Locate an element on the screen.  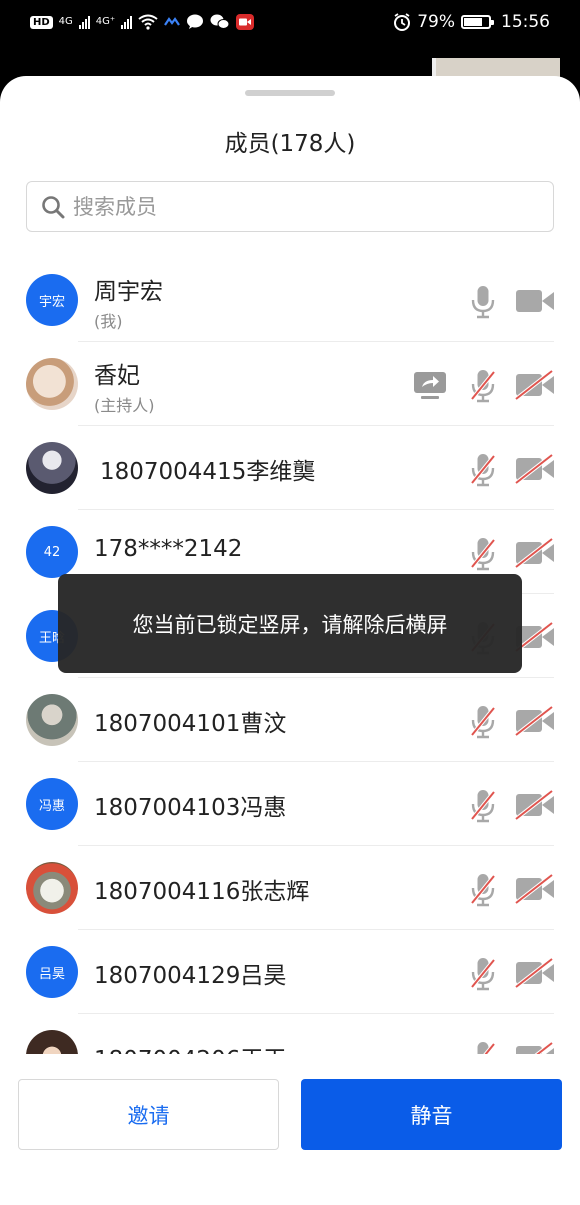
member-name: 1807004103冯惠 is located at coordinates (190, 808).